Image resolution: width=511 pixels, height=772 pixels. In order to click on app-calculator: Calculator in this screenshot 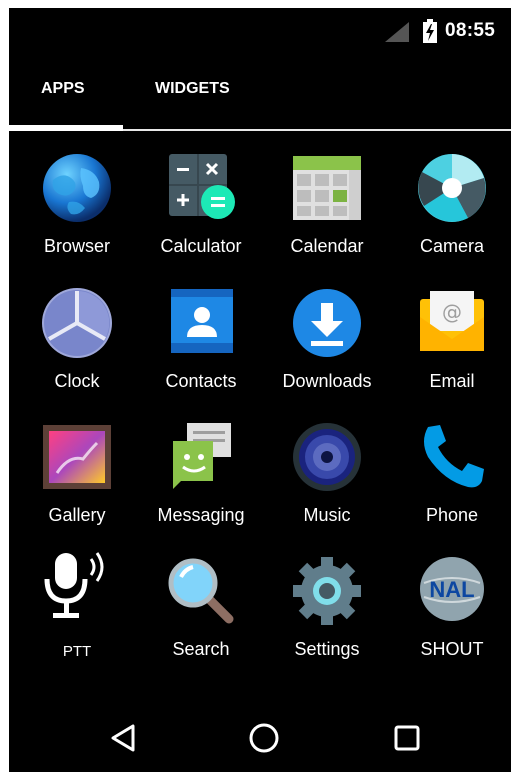, I will do `click(201, 210)`.